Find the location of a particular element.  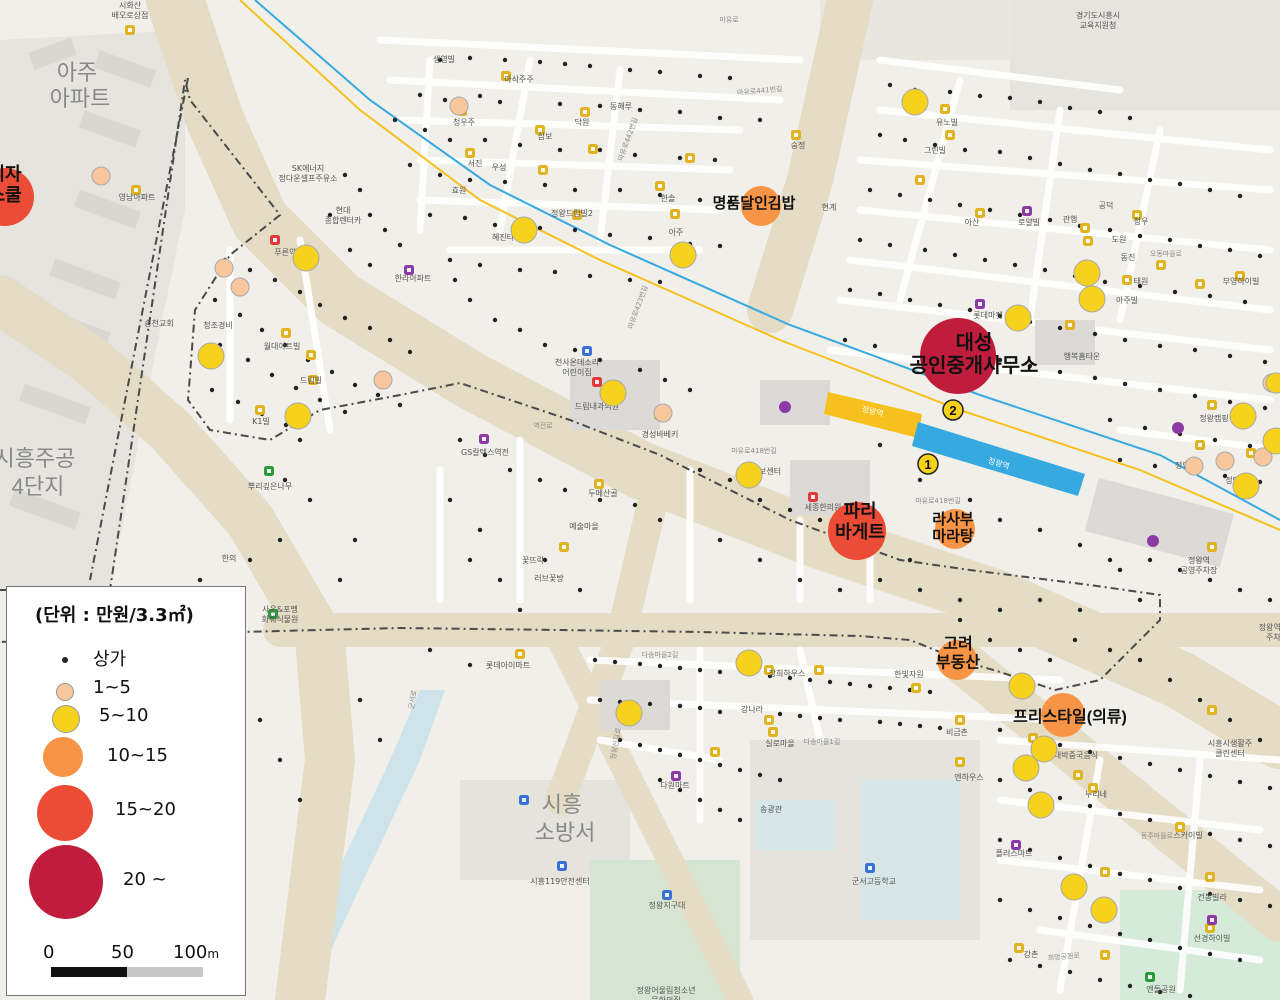

place-label: 아주빌 is located at coordinates (1127, 300).